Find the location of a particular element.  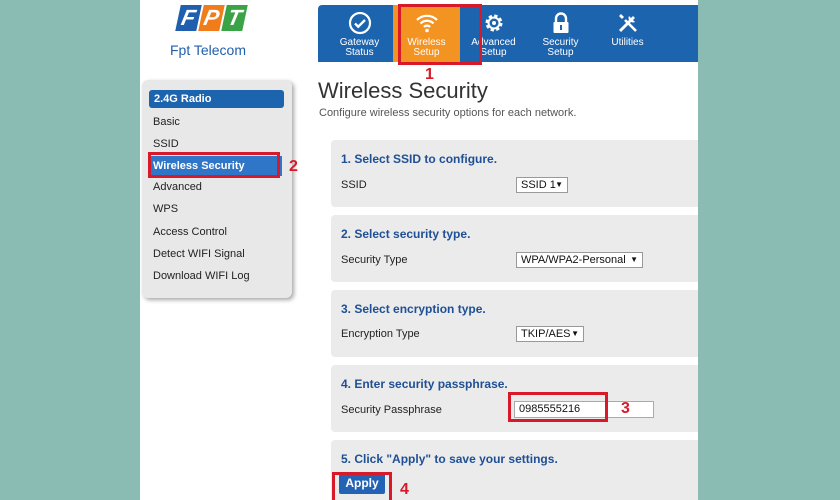

callout-number: 3 is located at coordinates (625, 408).